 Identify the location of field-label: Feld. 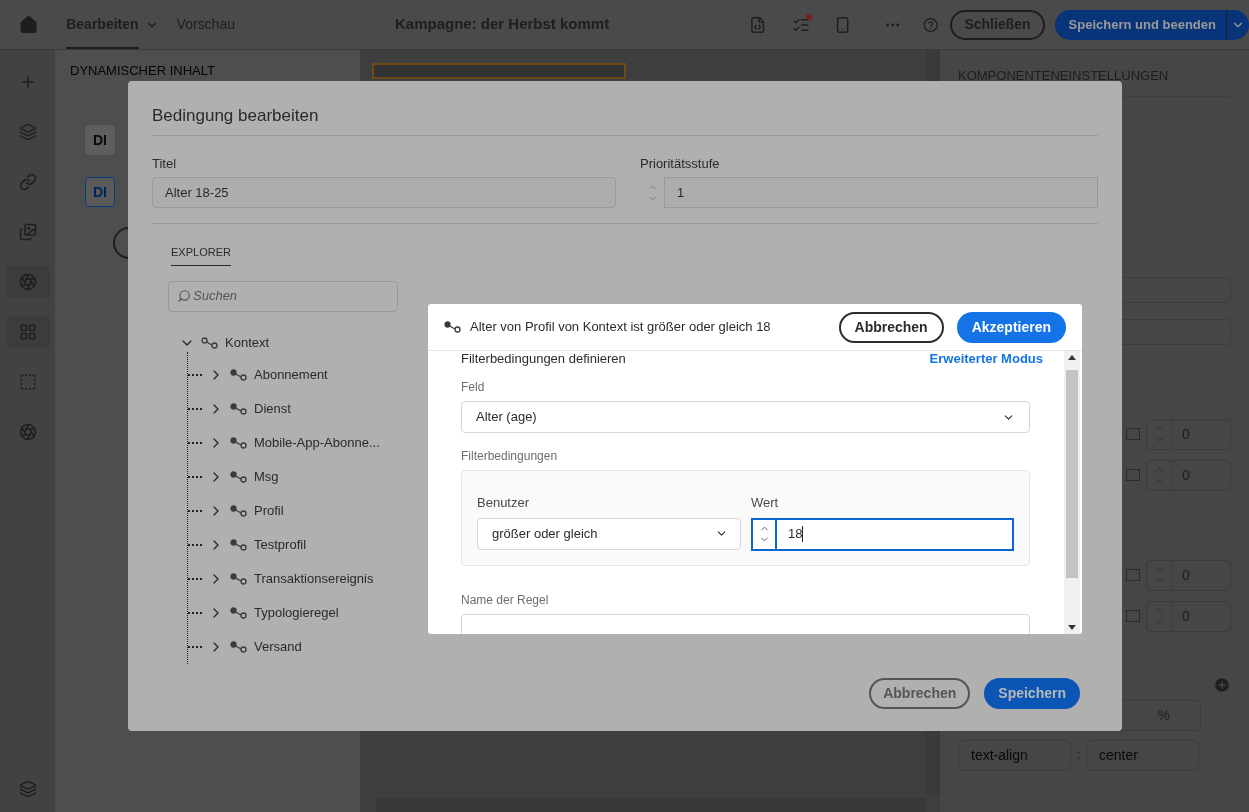
(473, 387).